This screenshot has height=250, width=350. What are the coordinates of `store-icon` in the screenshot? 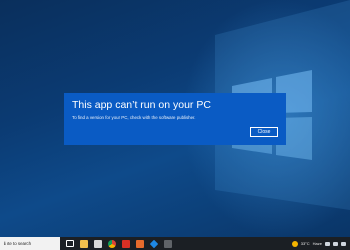 It's located at (168, 243).